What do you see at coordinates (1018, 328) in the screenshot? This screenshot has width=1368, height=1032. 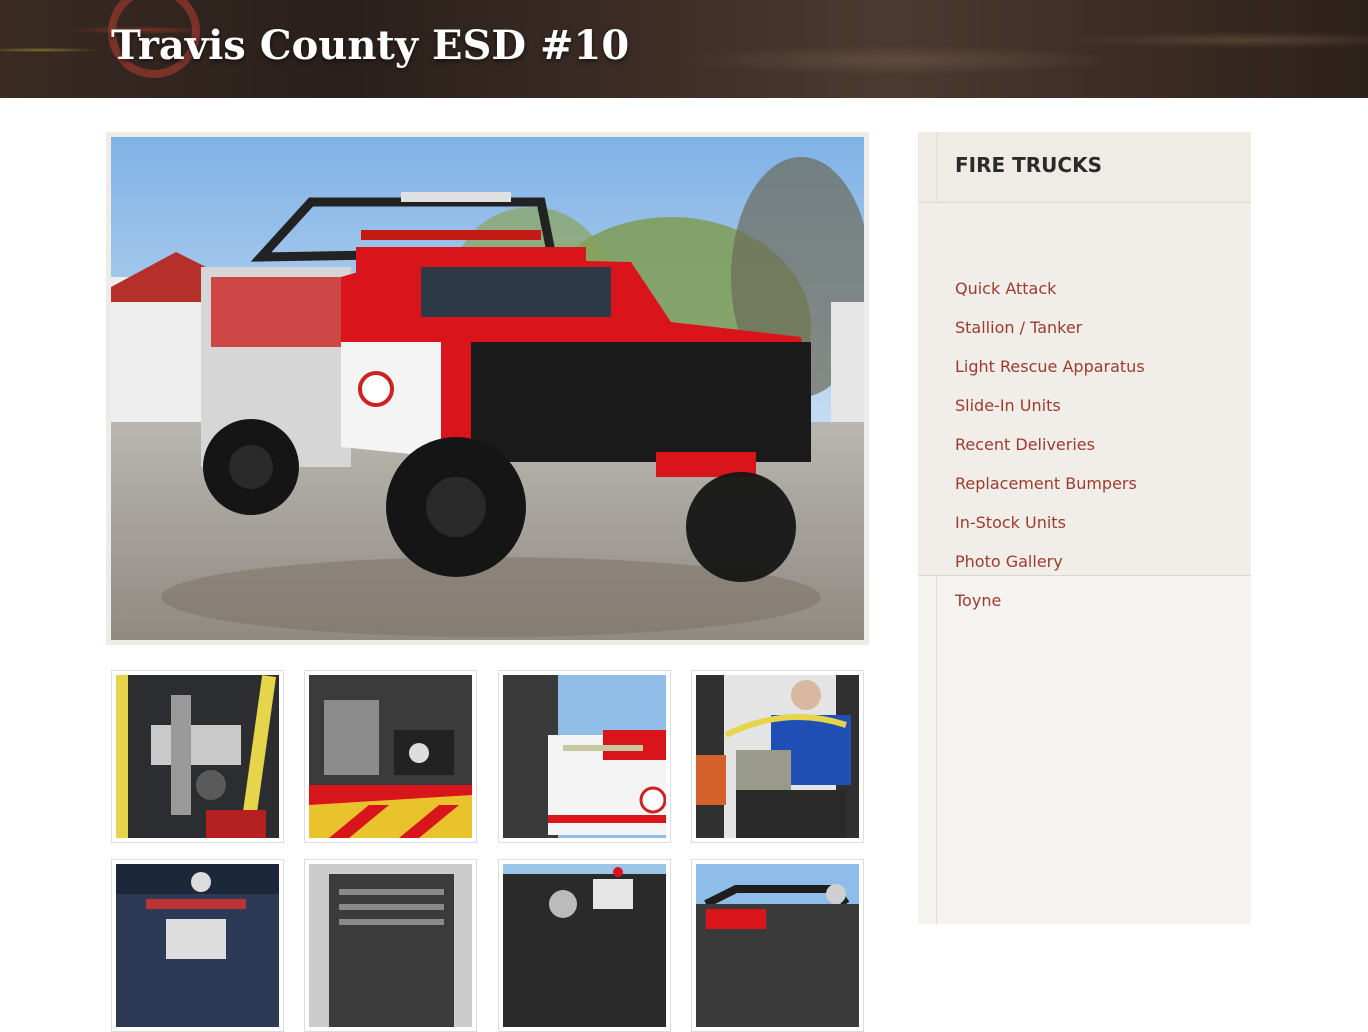 I see `menu-item-stallion-tanker: Stallion / Tanker` at bounding box center [1018, 328].